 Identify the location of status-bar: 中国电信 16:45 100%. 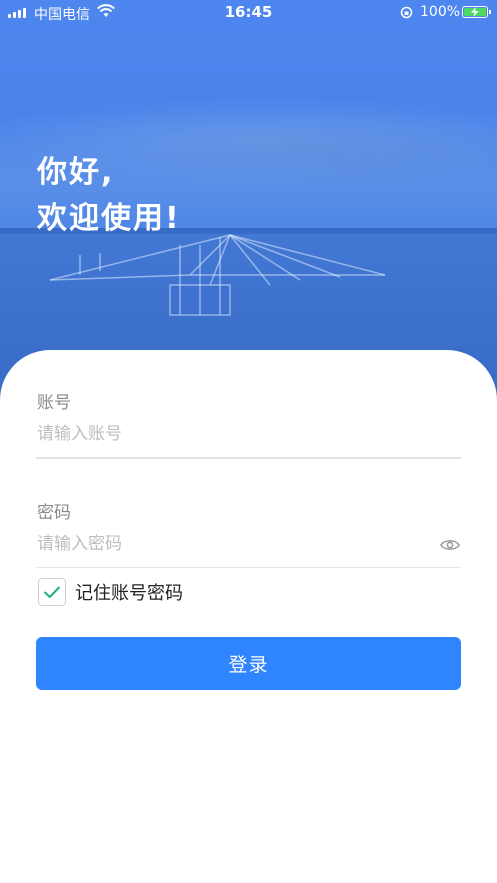
(248, 13).